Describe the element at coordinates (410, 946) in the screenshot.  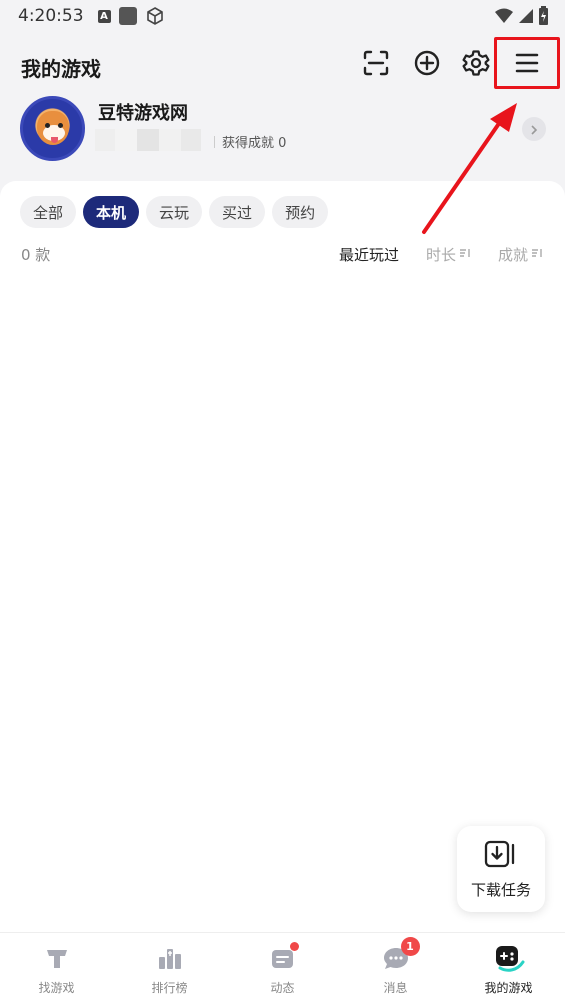
I see `message-badge: 1` at that location.